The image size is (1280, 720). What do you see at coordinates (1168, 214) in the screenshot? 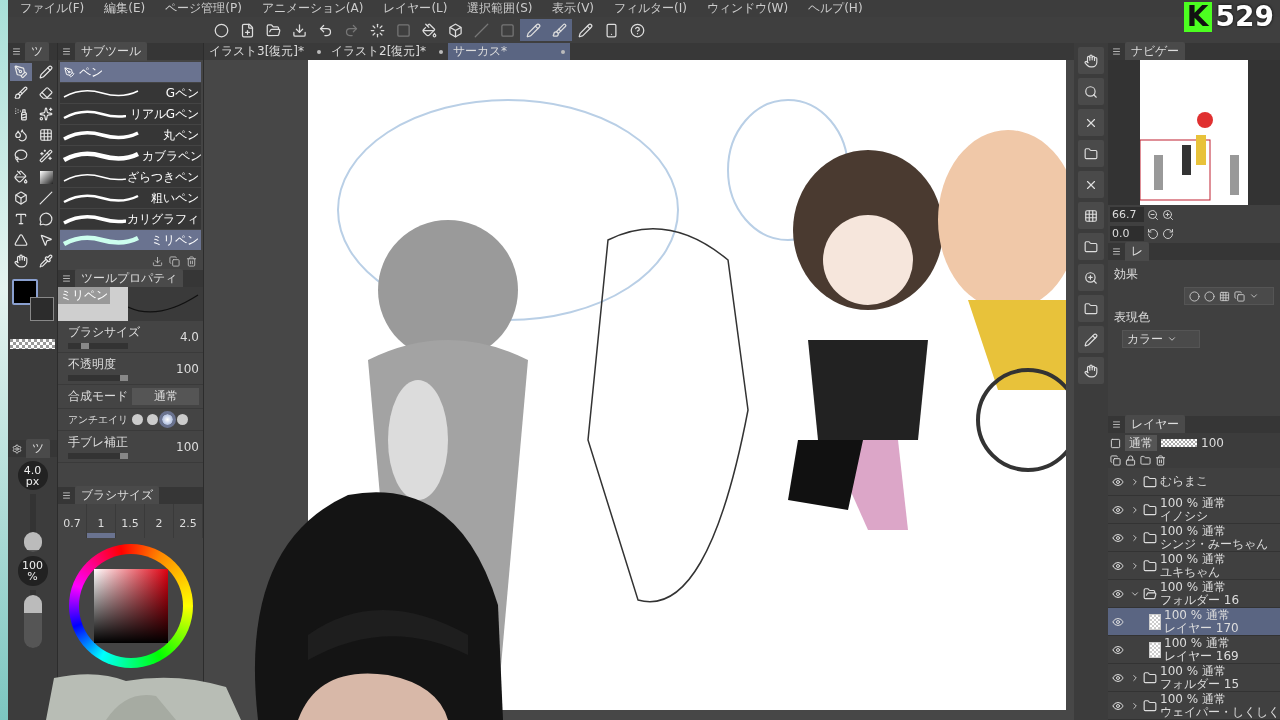
I see `zoom-in-icon` at bounding box center [1168, 214].